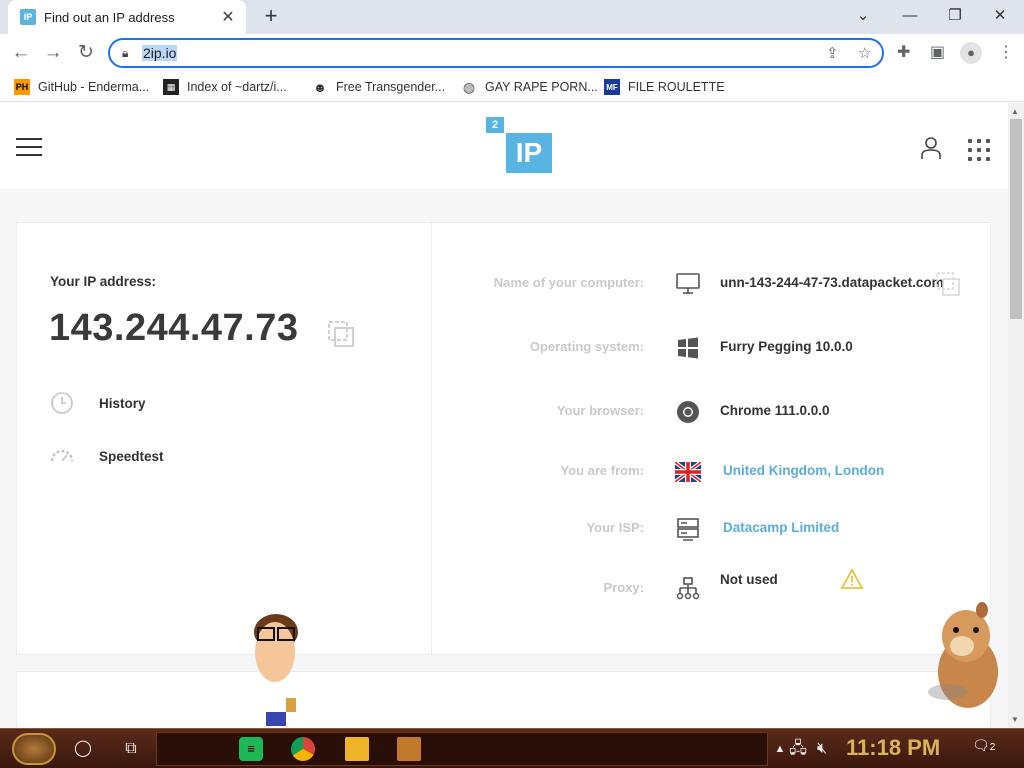  Describe the element at coordinates (676, 87) in the screenshot. I see `bookmark-label: FILE ROULETTE` at that location.